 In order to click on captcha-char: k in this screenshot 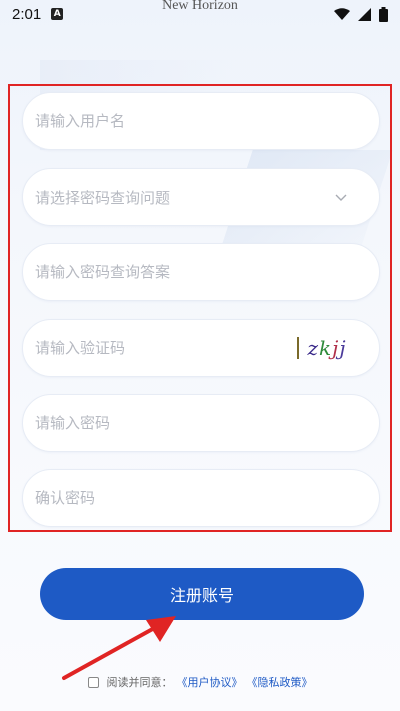, I will do `click(326, 348)`.